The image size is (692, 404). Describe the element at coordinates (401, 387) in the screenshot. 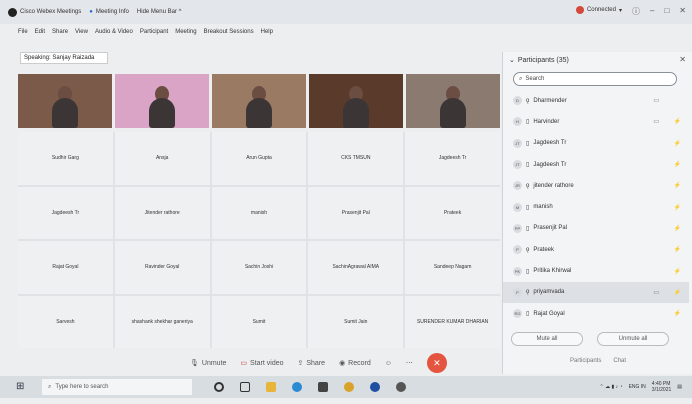

I see `settings-icon` at that location.